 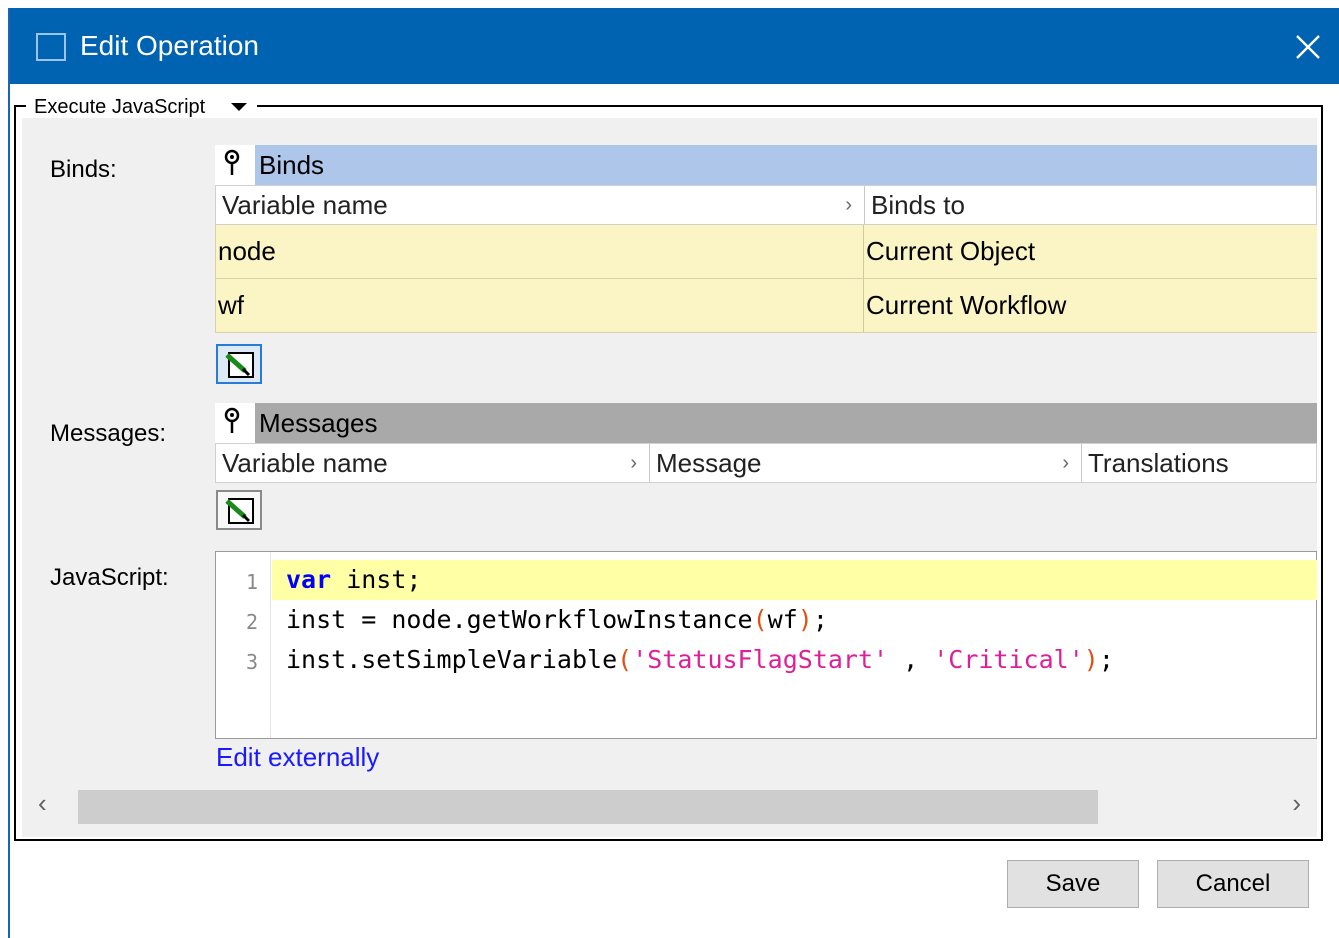 I want to click on edit-externally-link: Edit externally, so click(x=297, y=757).